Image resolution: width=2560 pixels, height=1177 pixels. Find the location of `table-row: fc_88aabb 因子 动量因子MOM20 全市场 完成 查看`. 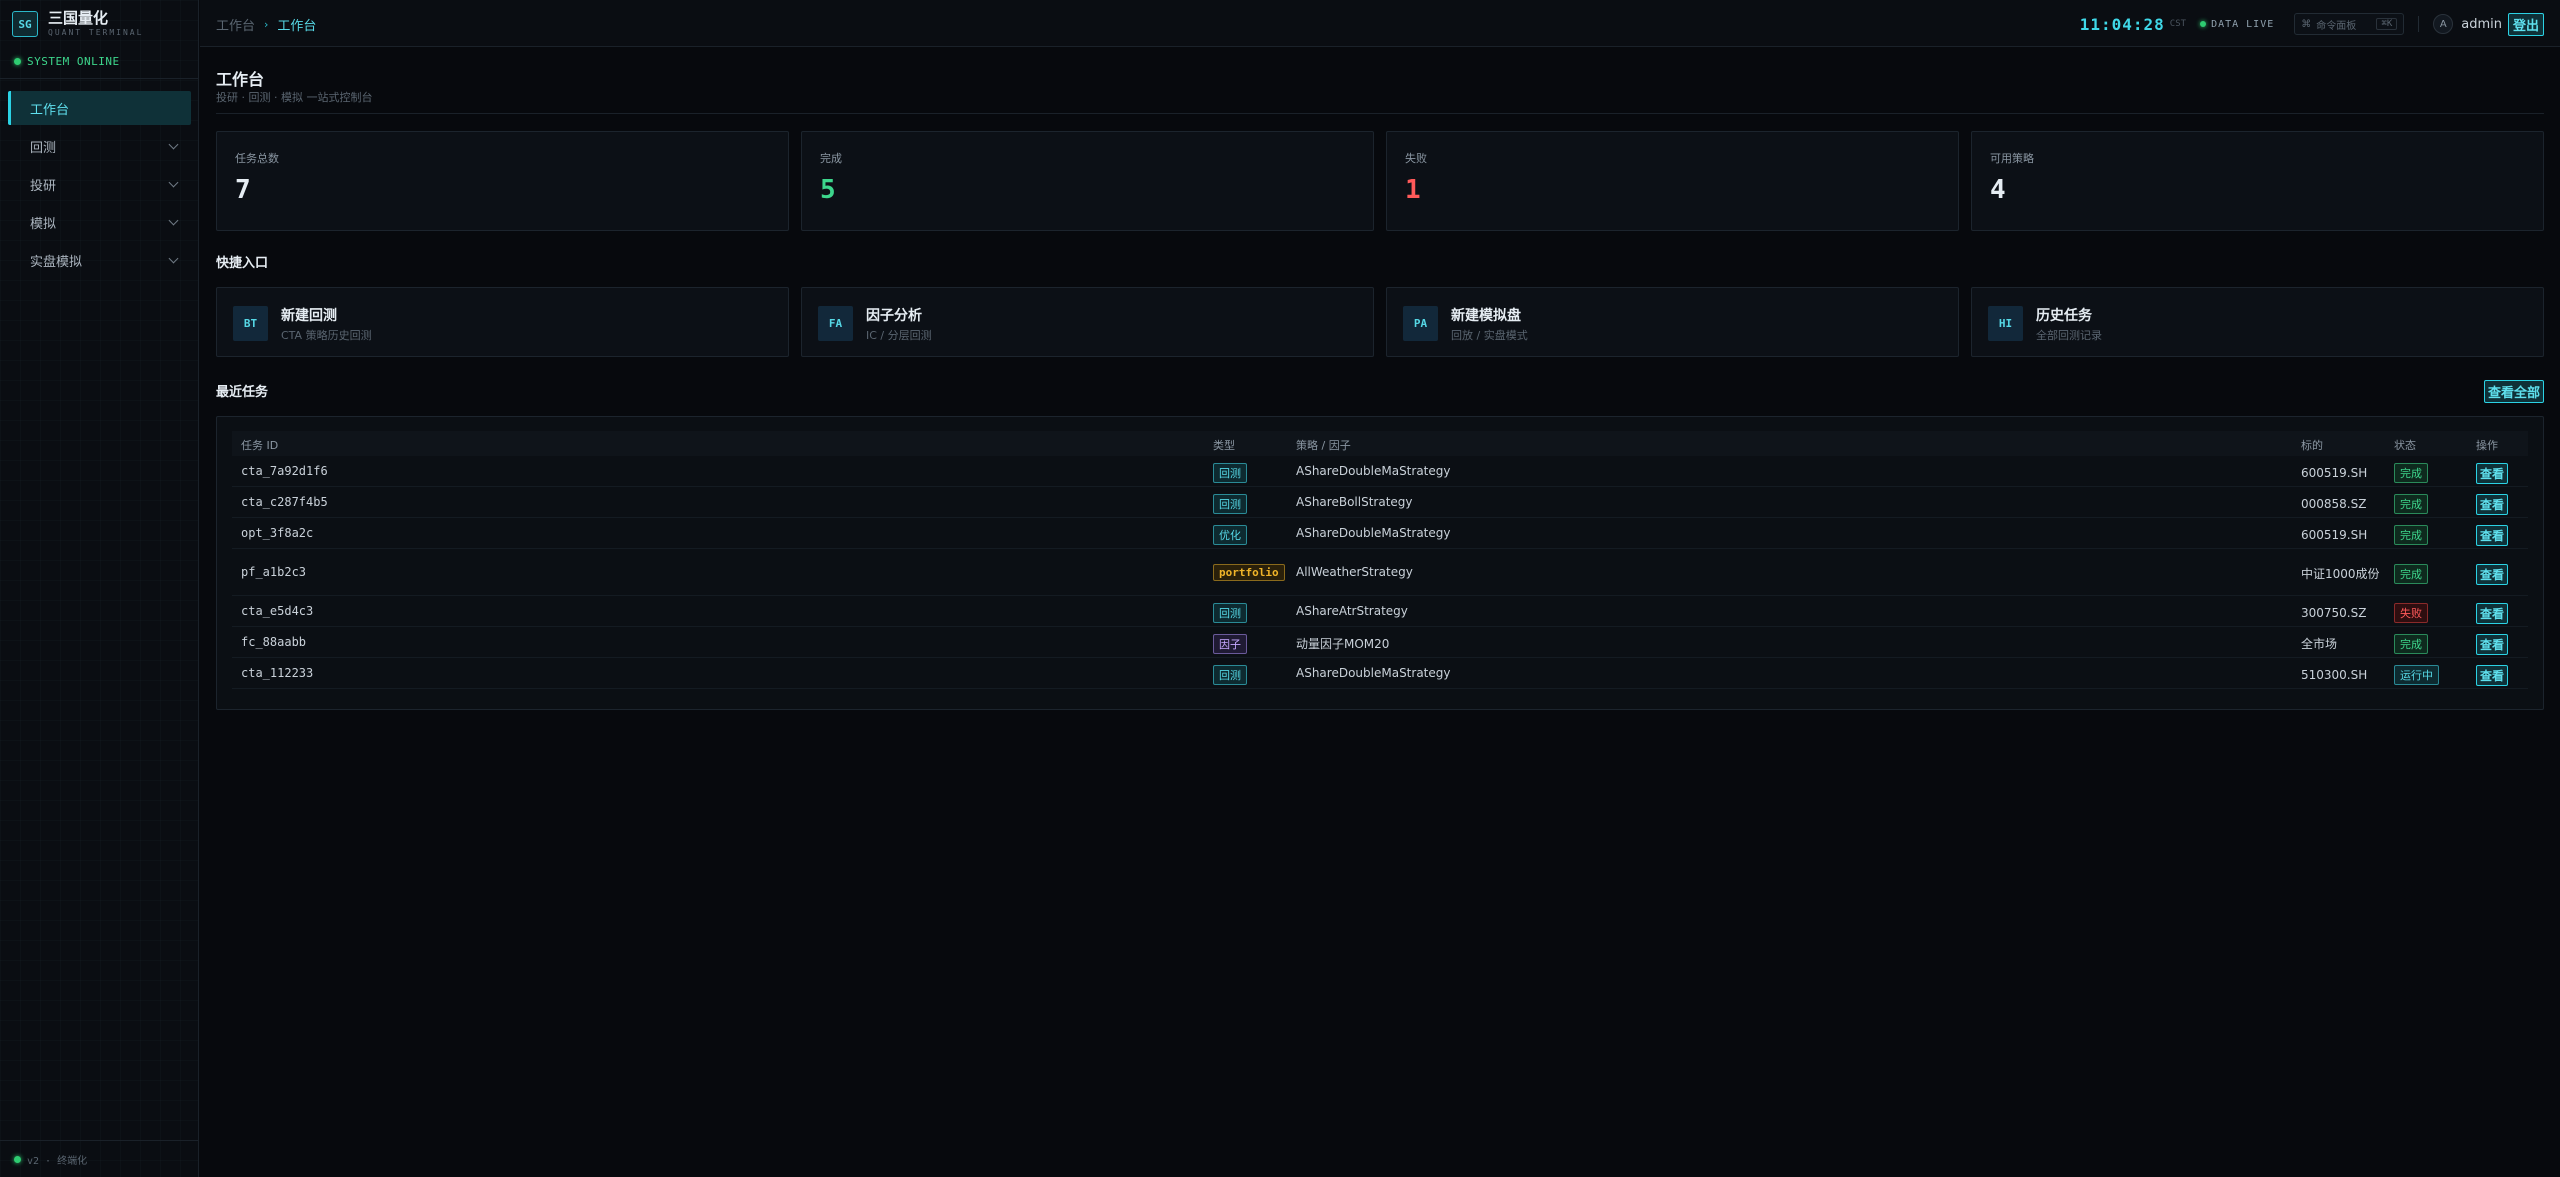

table-row: fc_88aabb 因子 动量因子MOM20 全市场 完成 查看 is located at coordinates (1380, 642).